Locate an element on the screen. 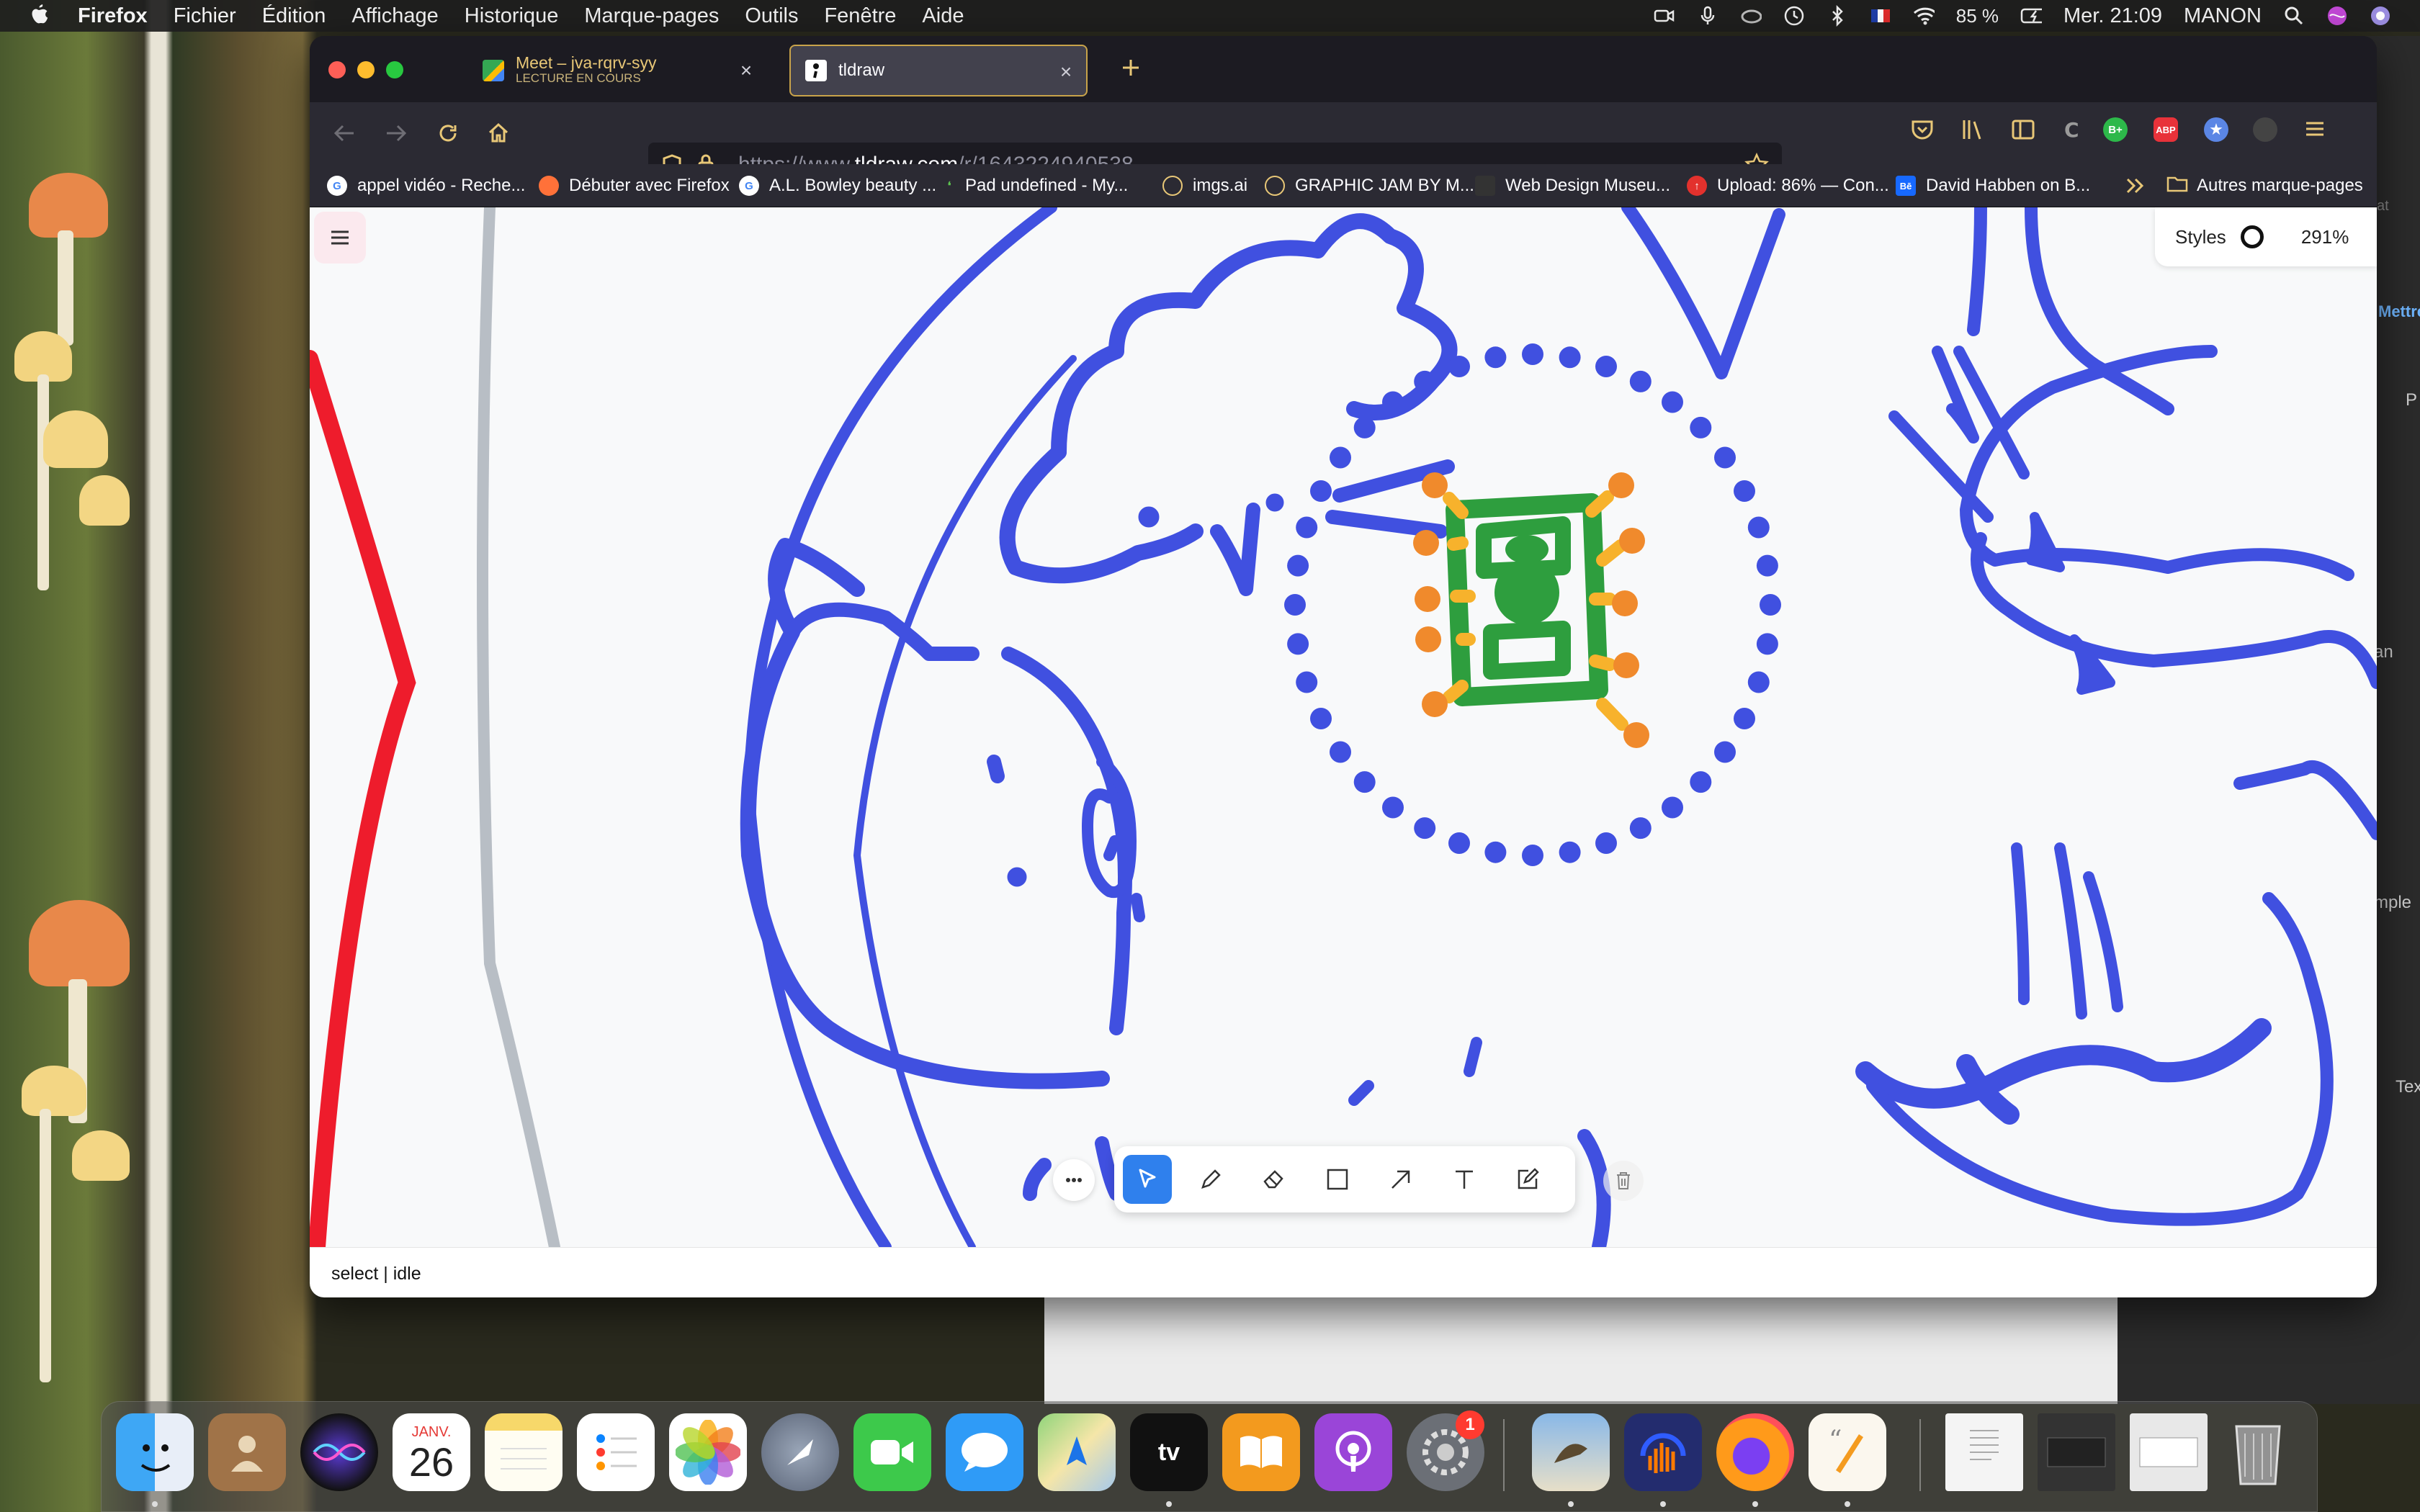 The height and width of the screenshot is (1512, 2420). menu-app-name: Firefox is located at coordinates (113, 16).